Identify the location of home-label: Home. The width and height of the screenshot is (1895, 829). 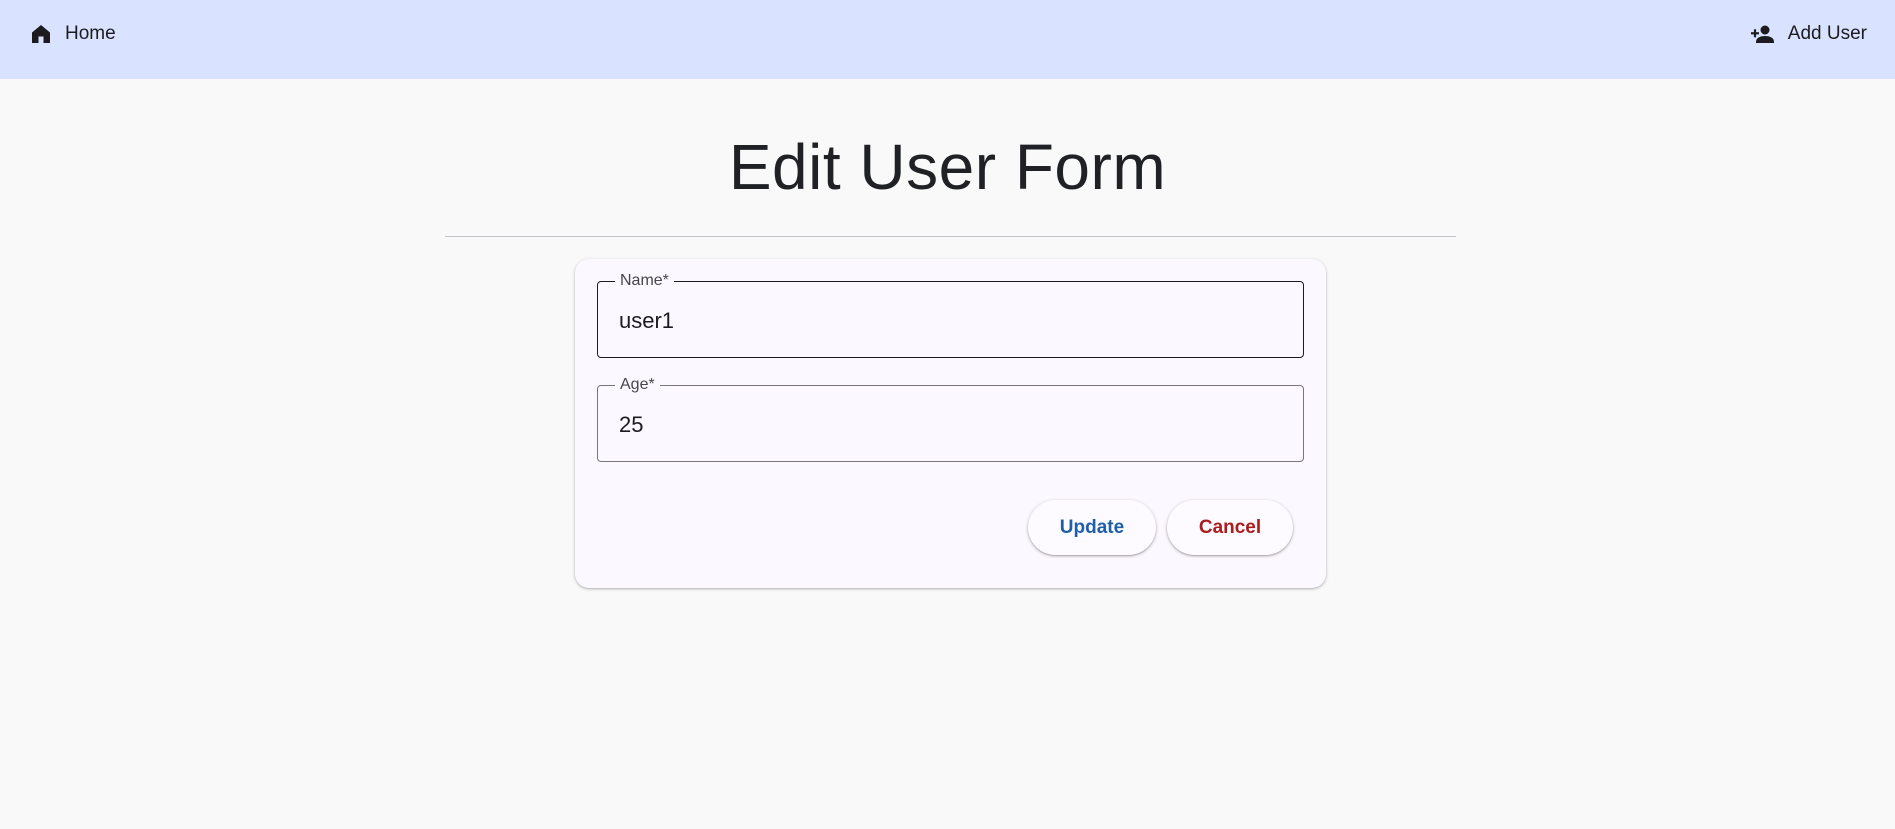
(90, 33).